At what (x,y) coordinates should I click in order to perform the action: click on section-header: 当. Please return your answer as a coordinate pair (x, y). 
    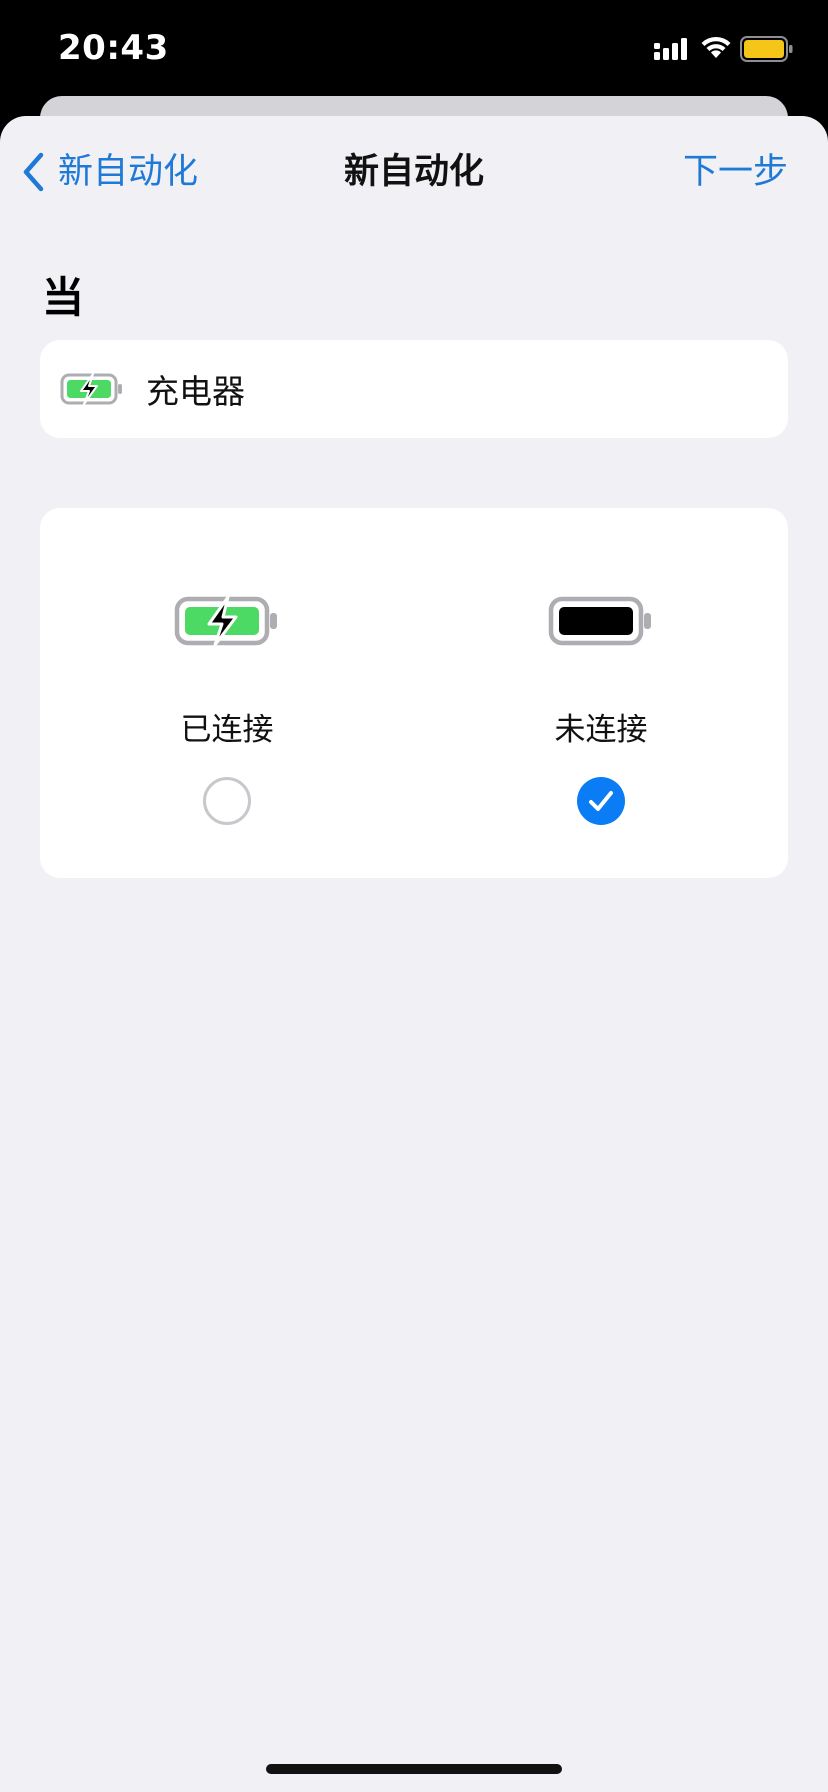
    Looking at the image, I should click on (63, 297).